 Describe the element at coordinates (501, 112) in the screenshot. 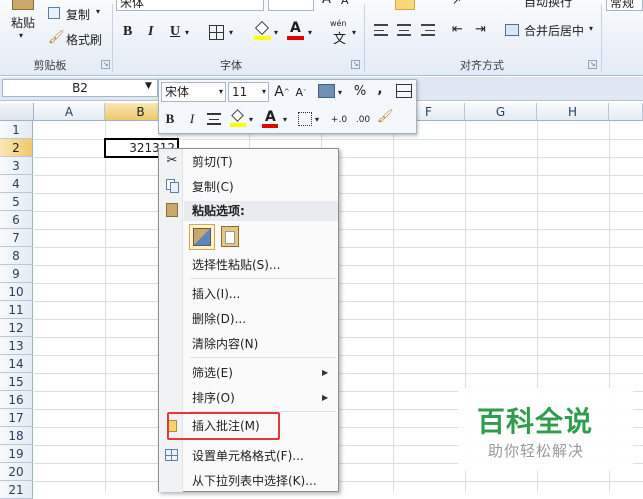

I see `column-header-g: G` at that location.